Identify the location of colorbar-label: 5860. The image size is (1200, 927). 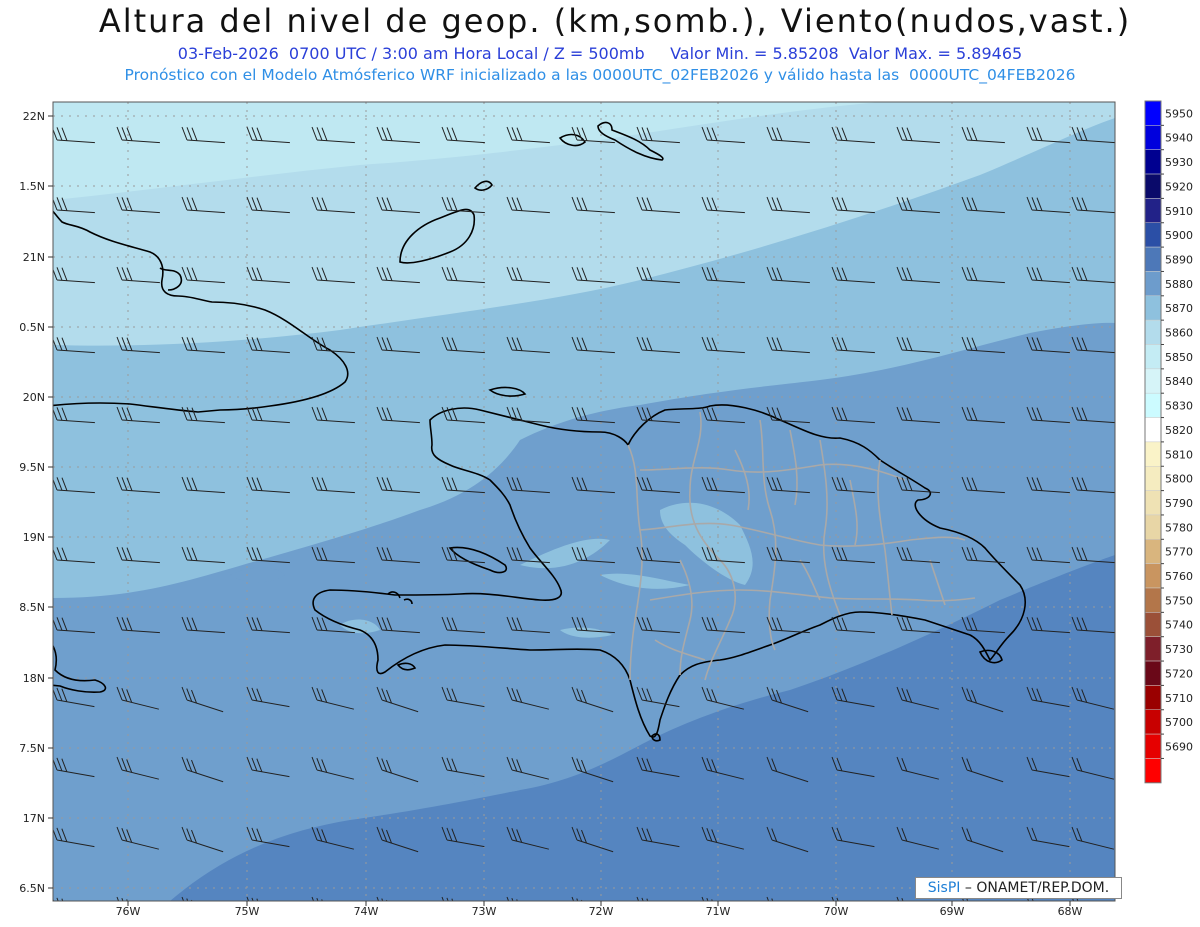
(1179, 333).